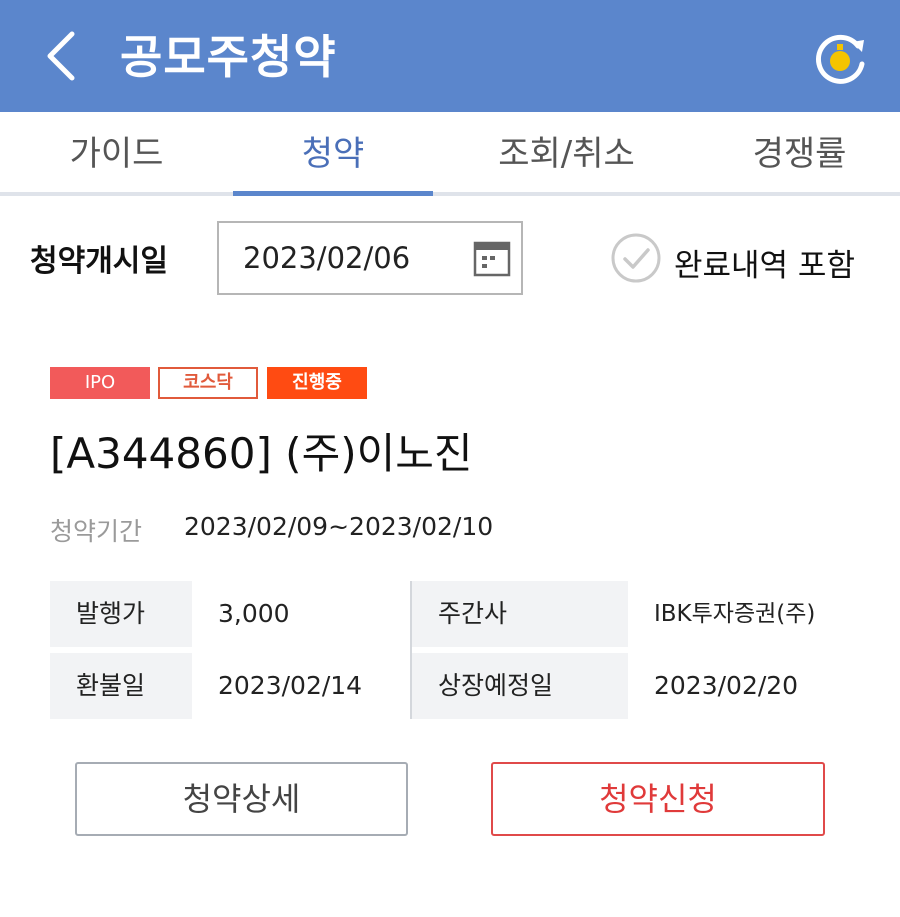 Image resolution: width=900 pixels, height=917 pixels. What do you see at coordinates (636, 258) in the screenshot?
I see `check-circle-icon` at bounding box center [636, 258].